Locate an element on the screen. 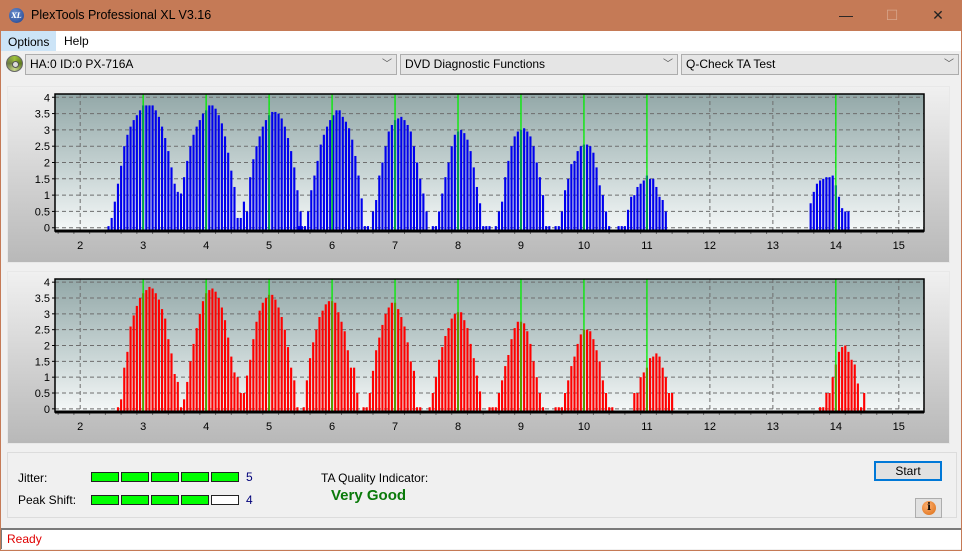 The height and width of the screenshot is (551, 962). results-panel is located at coordinates (482, 485).